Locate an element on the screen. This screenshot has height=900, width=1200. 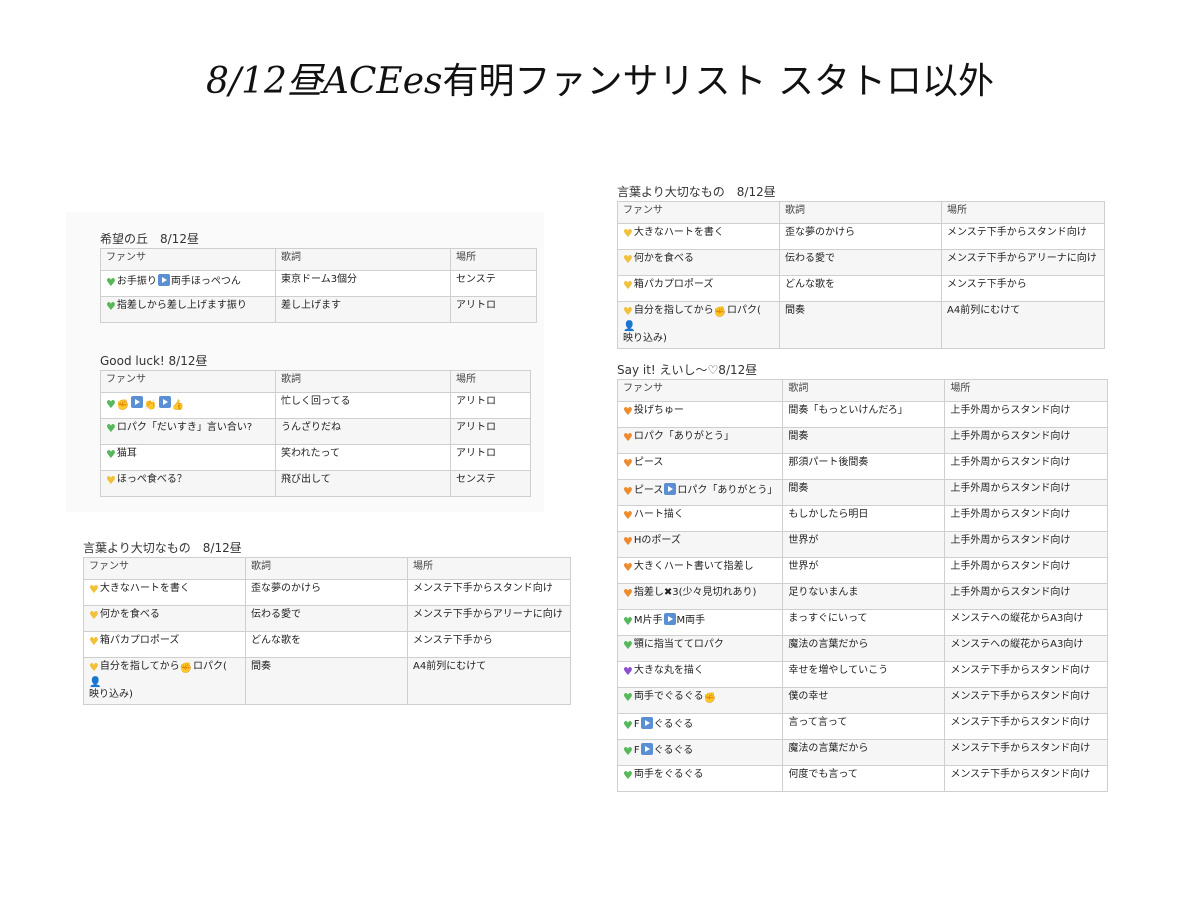
fansa-cell: ♥ロパク「ありがとう」 is located at coordinates (700, 440).